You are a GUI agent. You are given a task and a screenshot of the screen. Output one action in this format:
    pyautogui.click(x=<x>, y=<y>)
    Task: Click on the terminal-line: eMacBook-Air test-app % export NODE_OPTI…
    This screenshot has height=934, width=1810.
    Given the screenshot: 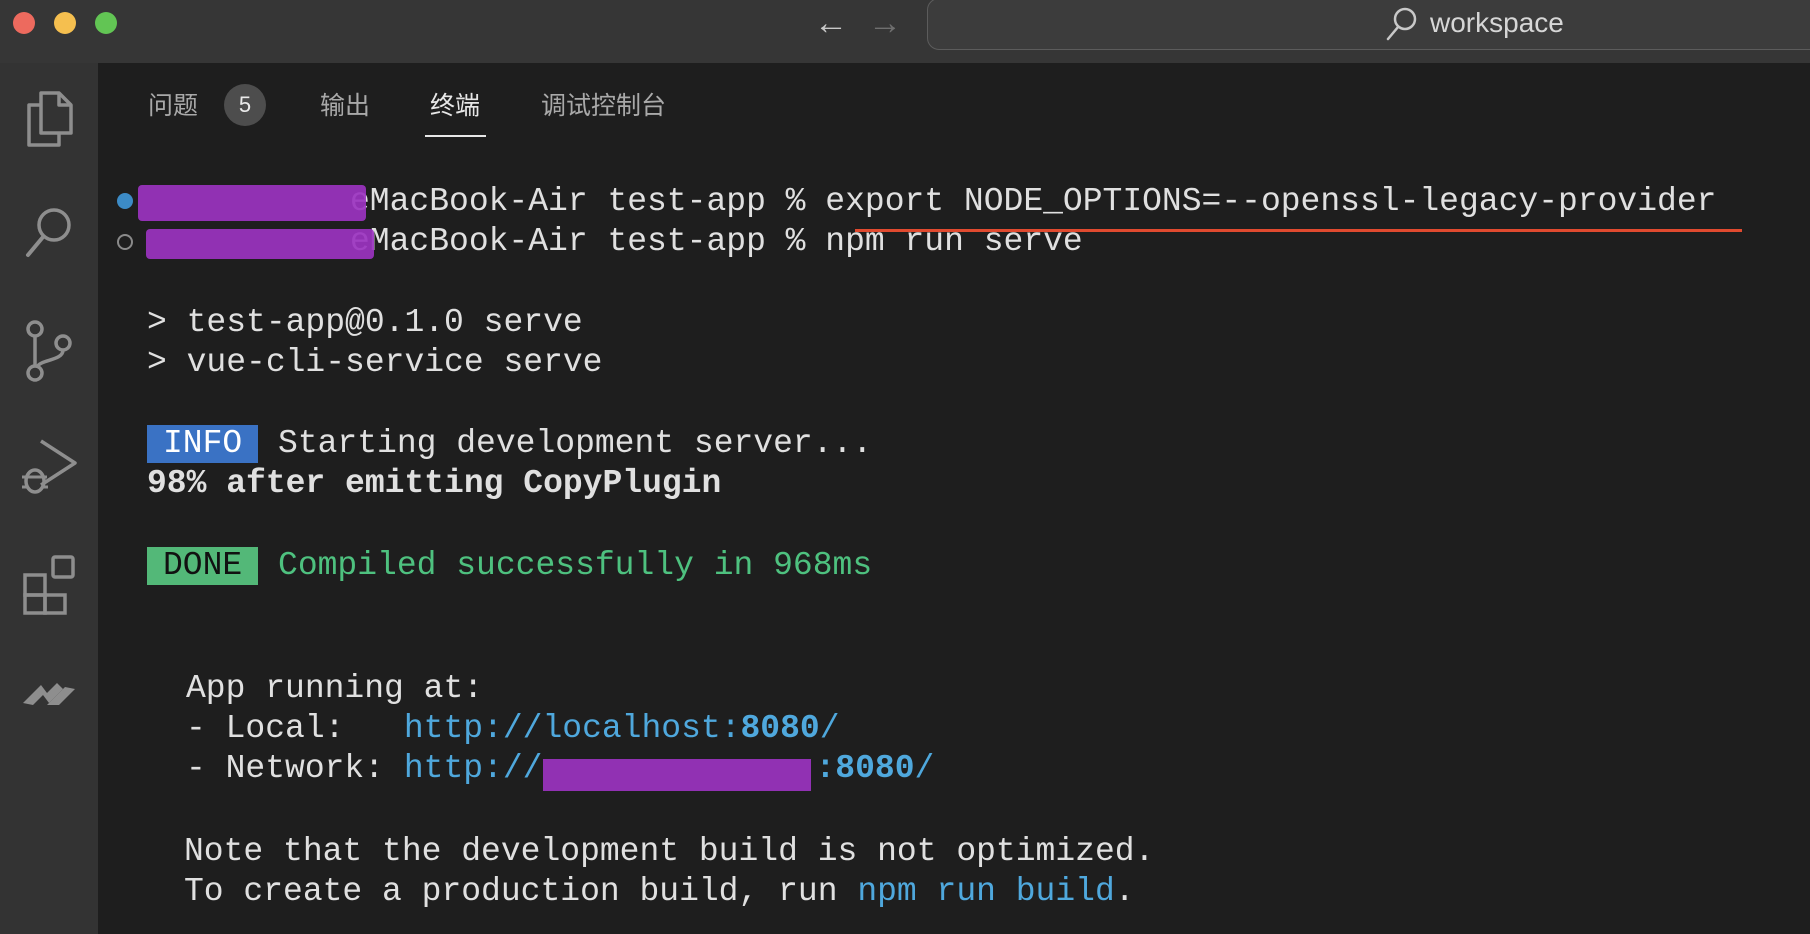 What is the action you would take?
    pyautogui.click(x=1033, y=201)
    